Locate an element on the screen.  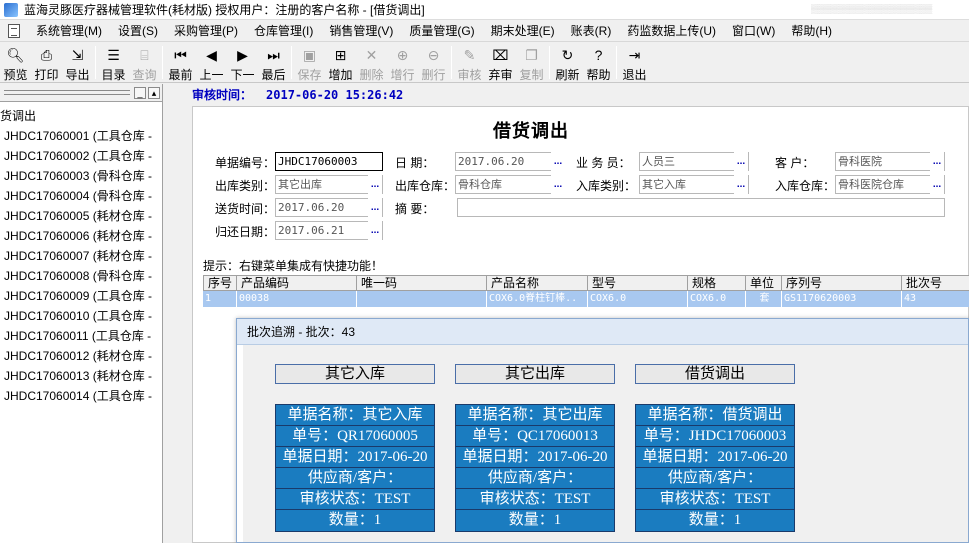
grid-cell: COX6.0脊柱钉棒.. is located at coordinates (537, 299).